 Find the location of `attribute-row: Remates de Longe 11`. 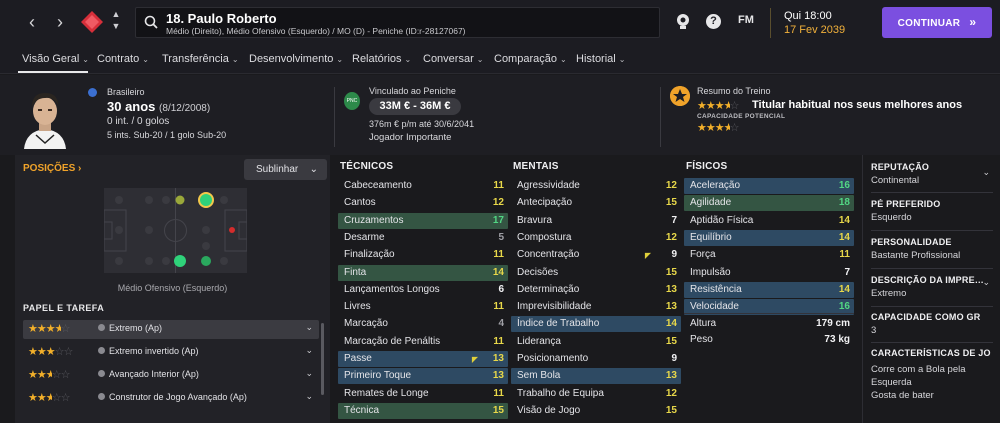

attribute-row: Remates de Longe 11 is located at coordinates (423, 394).